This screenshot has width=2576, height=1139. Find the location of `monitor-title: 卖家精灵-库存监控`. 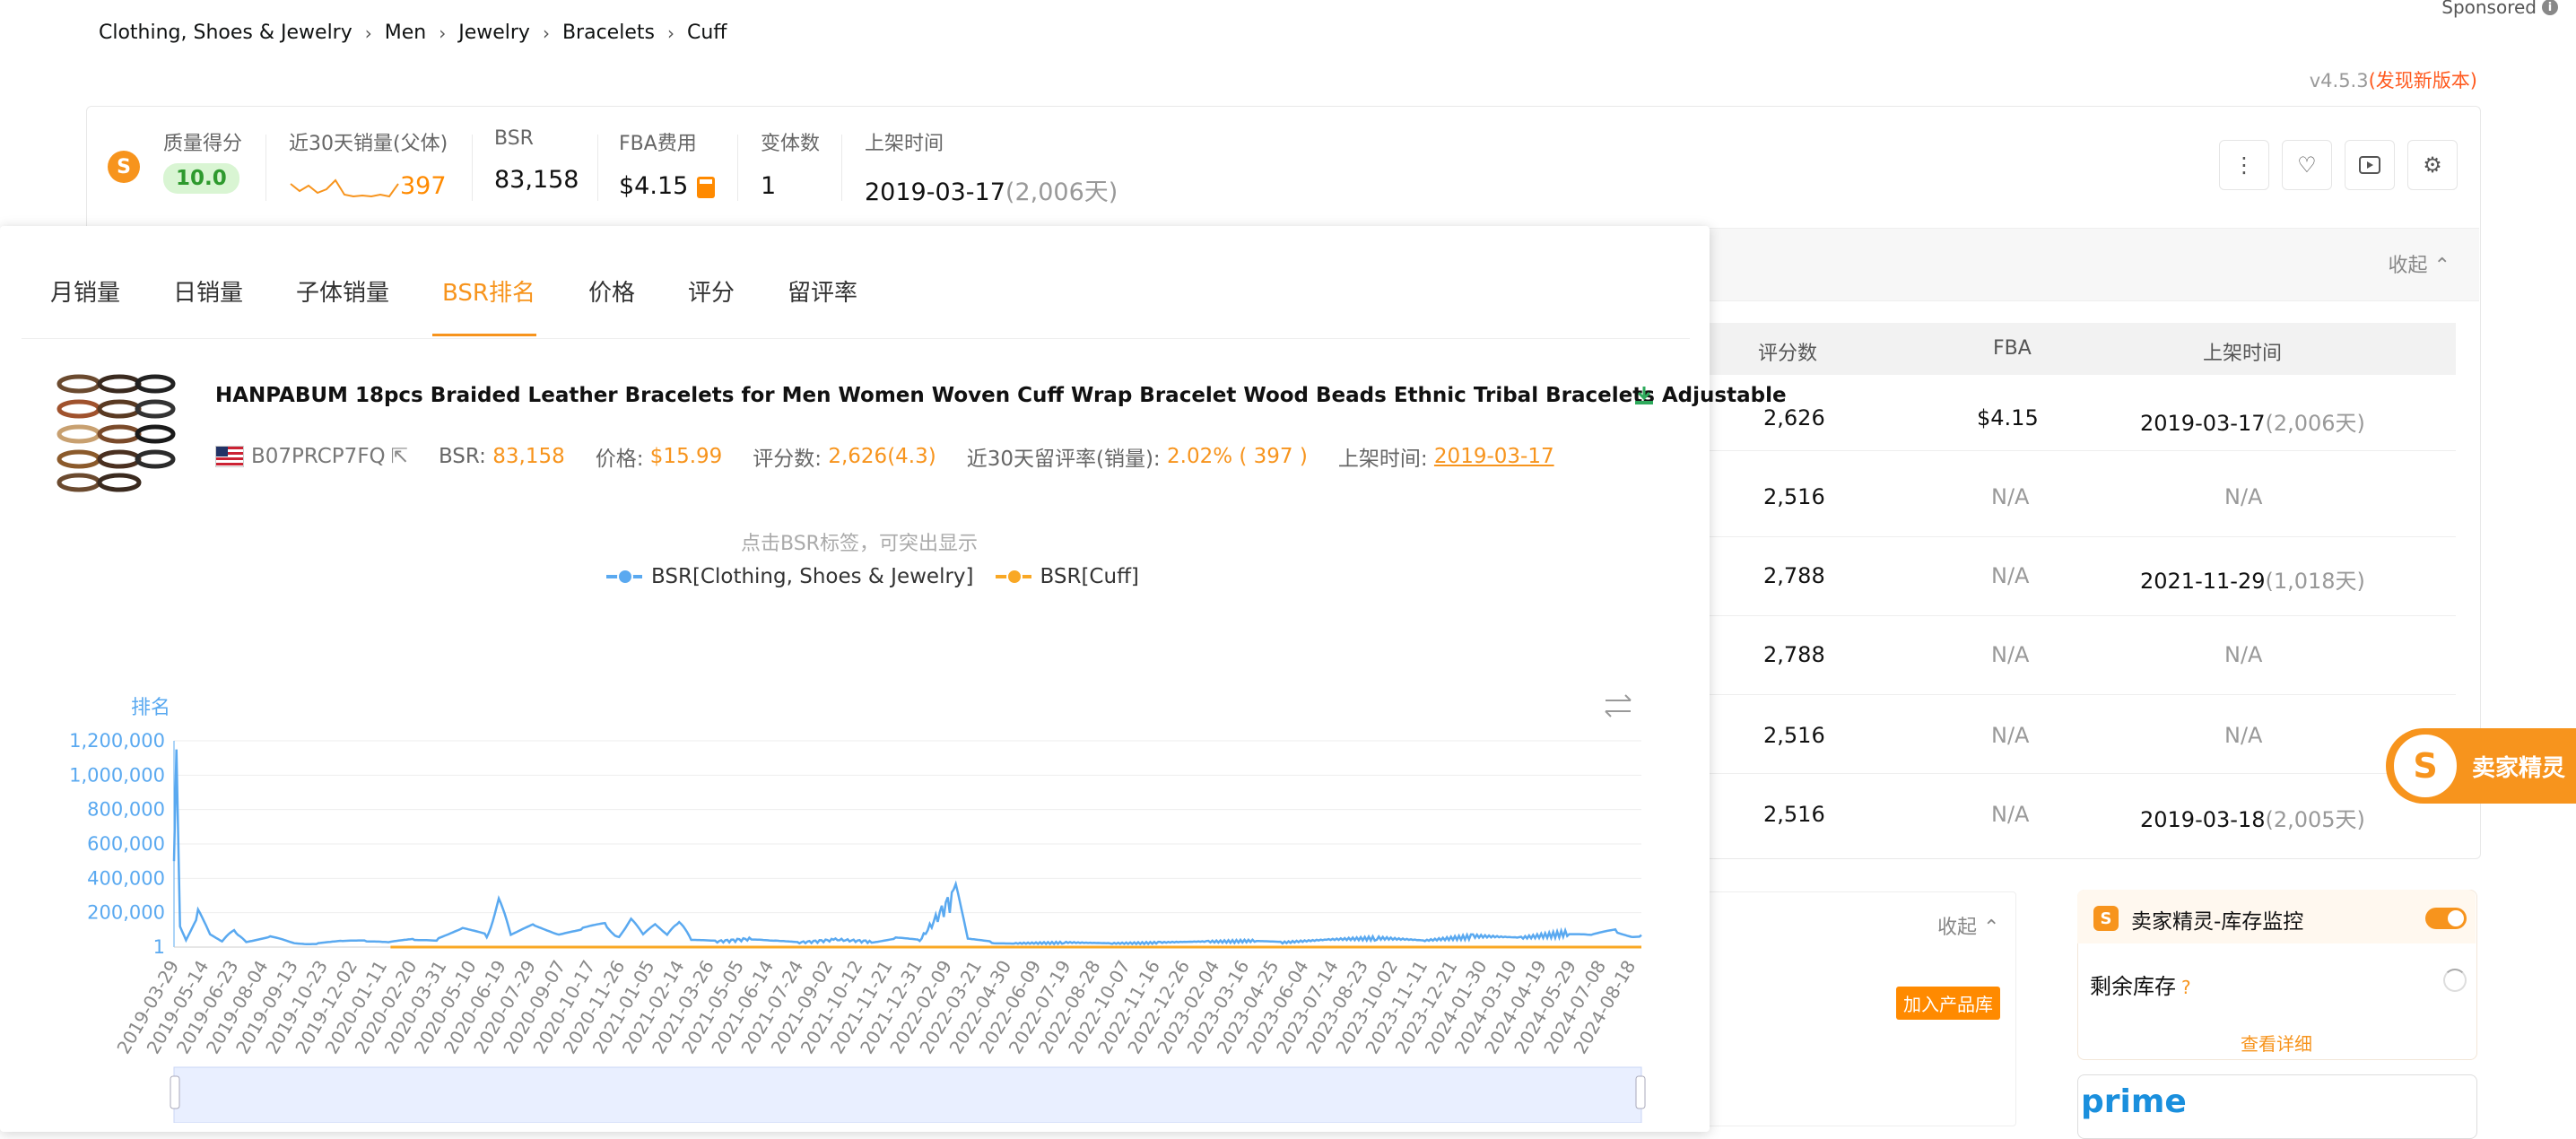

monitor-title: 卖家精灵-库存监控 is located at coordinates (2217, 922).